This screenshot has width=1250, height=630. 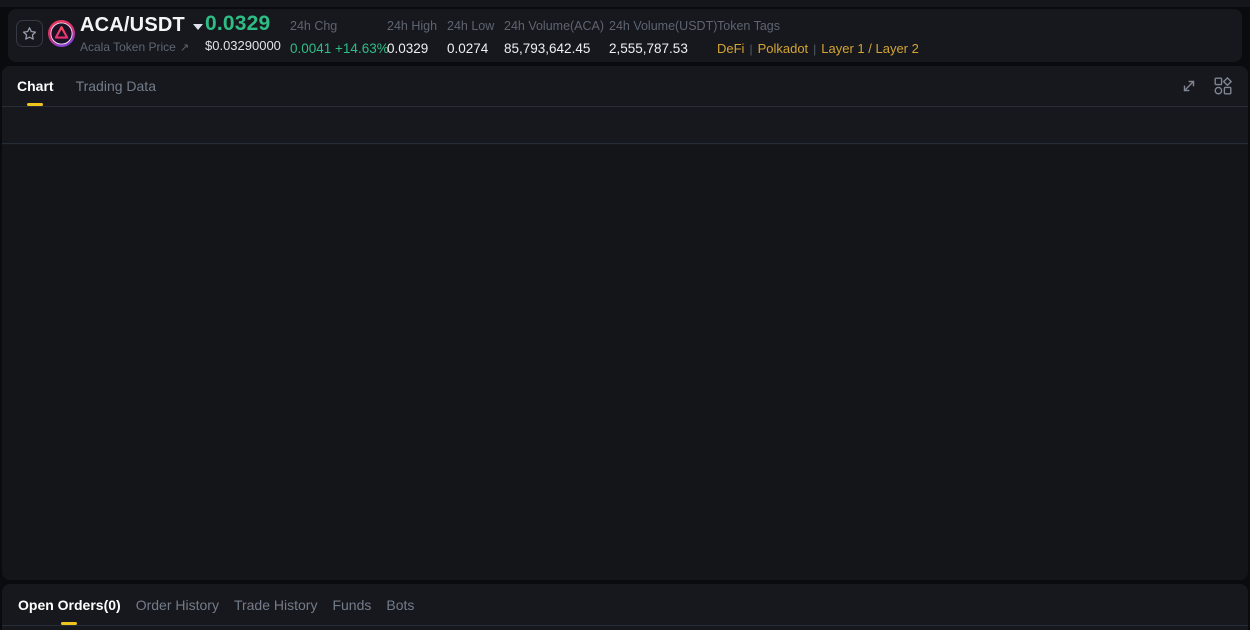 I want to click on expand-chart-button, so click(x=1189, y=86).